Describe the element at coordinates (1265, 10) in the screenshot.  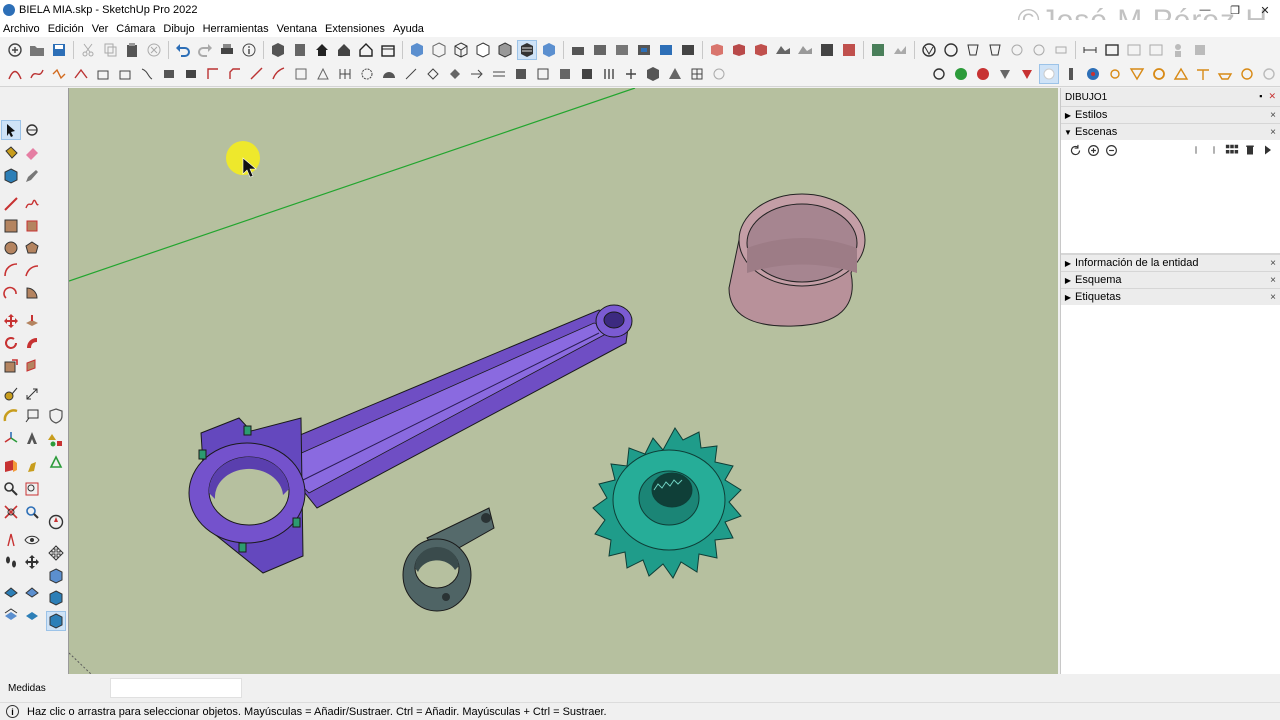
I see `close-button: ✕` at that location.